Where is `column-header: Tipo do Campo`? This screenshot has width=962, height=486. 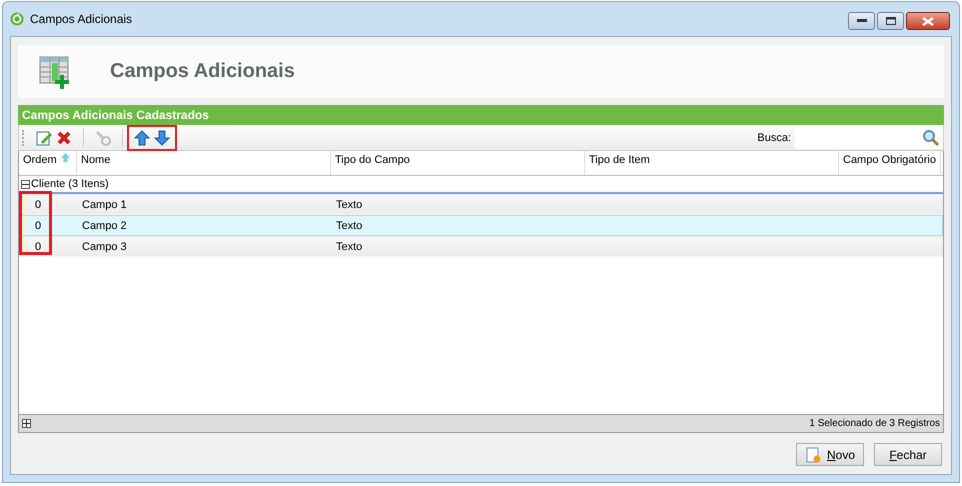 column-header: Tipo do Campo is located at coordinates (458, 163).